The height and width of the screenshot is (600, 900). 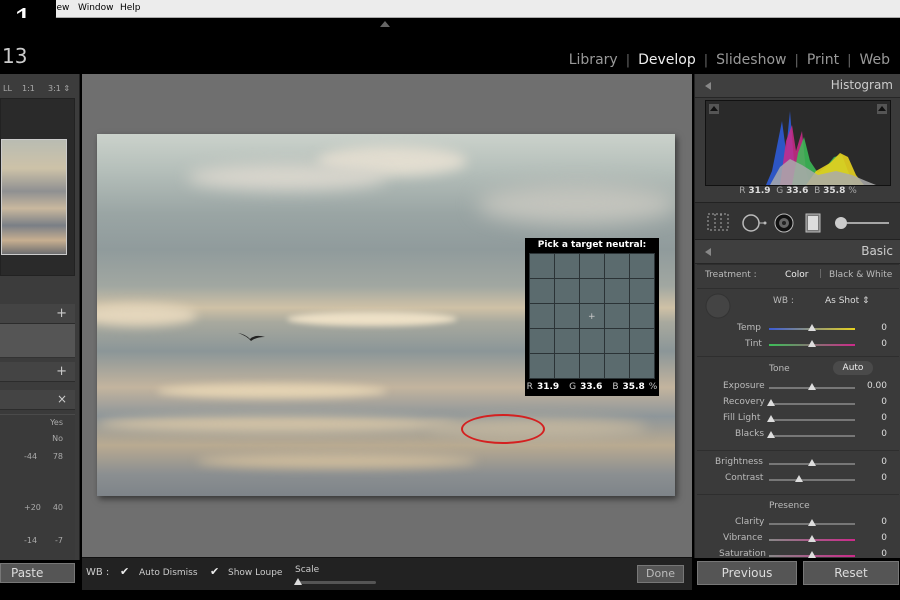 I want to click on blacks-label: Blacks, so click(x=750, y=434).